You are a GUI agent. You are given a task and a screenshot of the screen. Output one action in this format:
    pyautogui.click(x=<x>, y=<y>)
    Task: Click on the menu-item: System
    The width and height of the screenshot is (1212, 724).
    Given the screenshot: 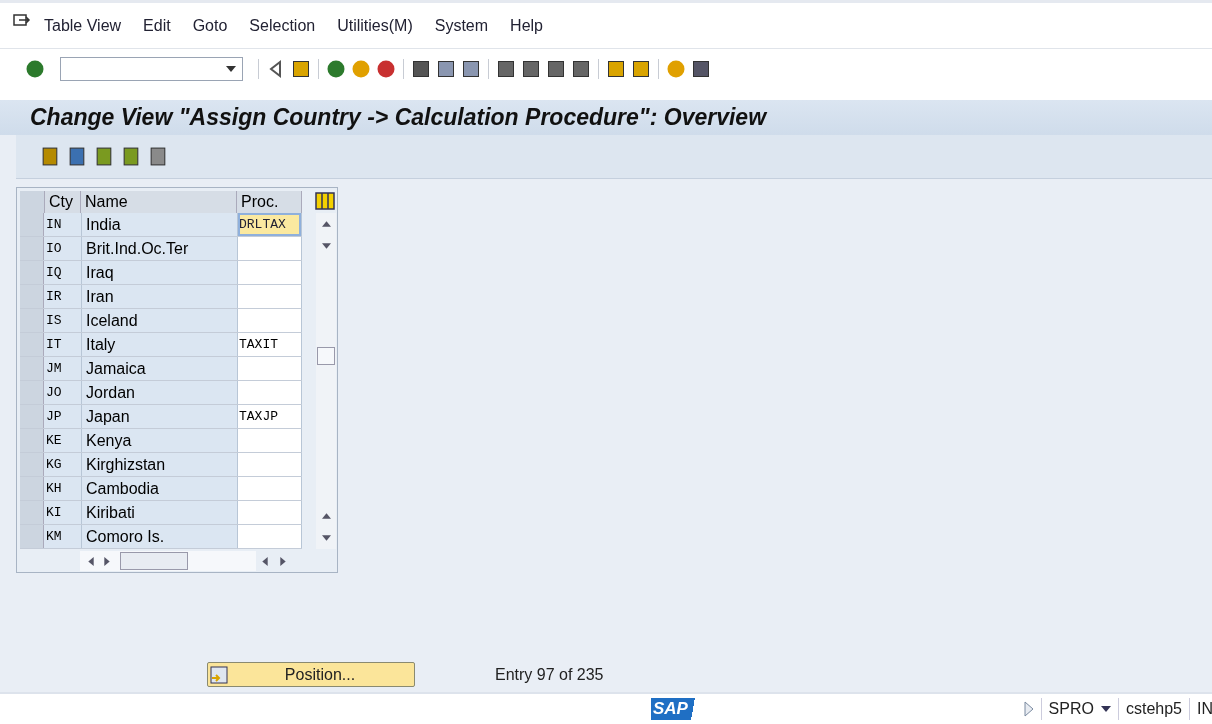 What is the action you would take?
    pyautogui.click(x=461, y=25)
    